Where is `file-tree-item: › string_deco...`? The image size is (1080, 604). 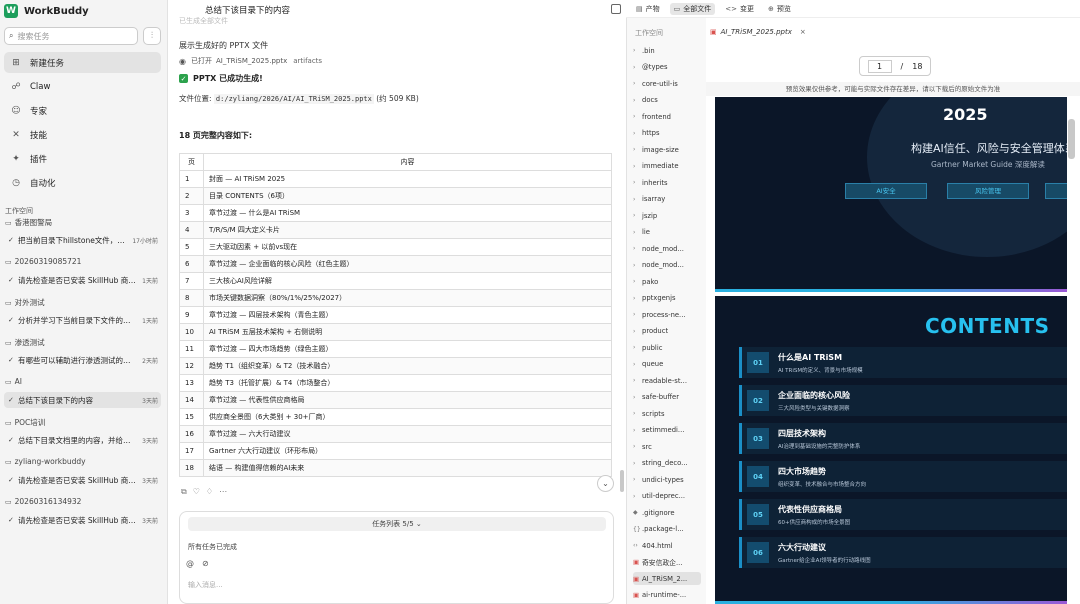 file-tree-item: › string_deco... is located at coordinates (667, 463).